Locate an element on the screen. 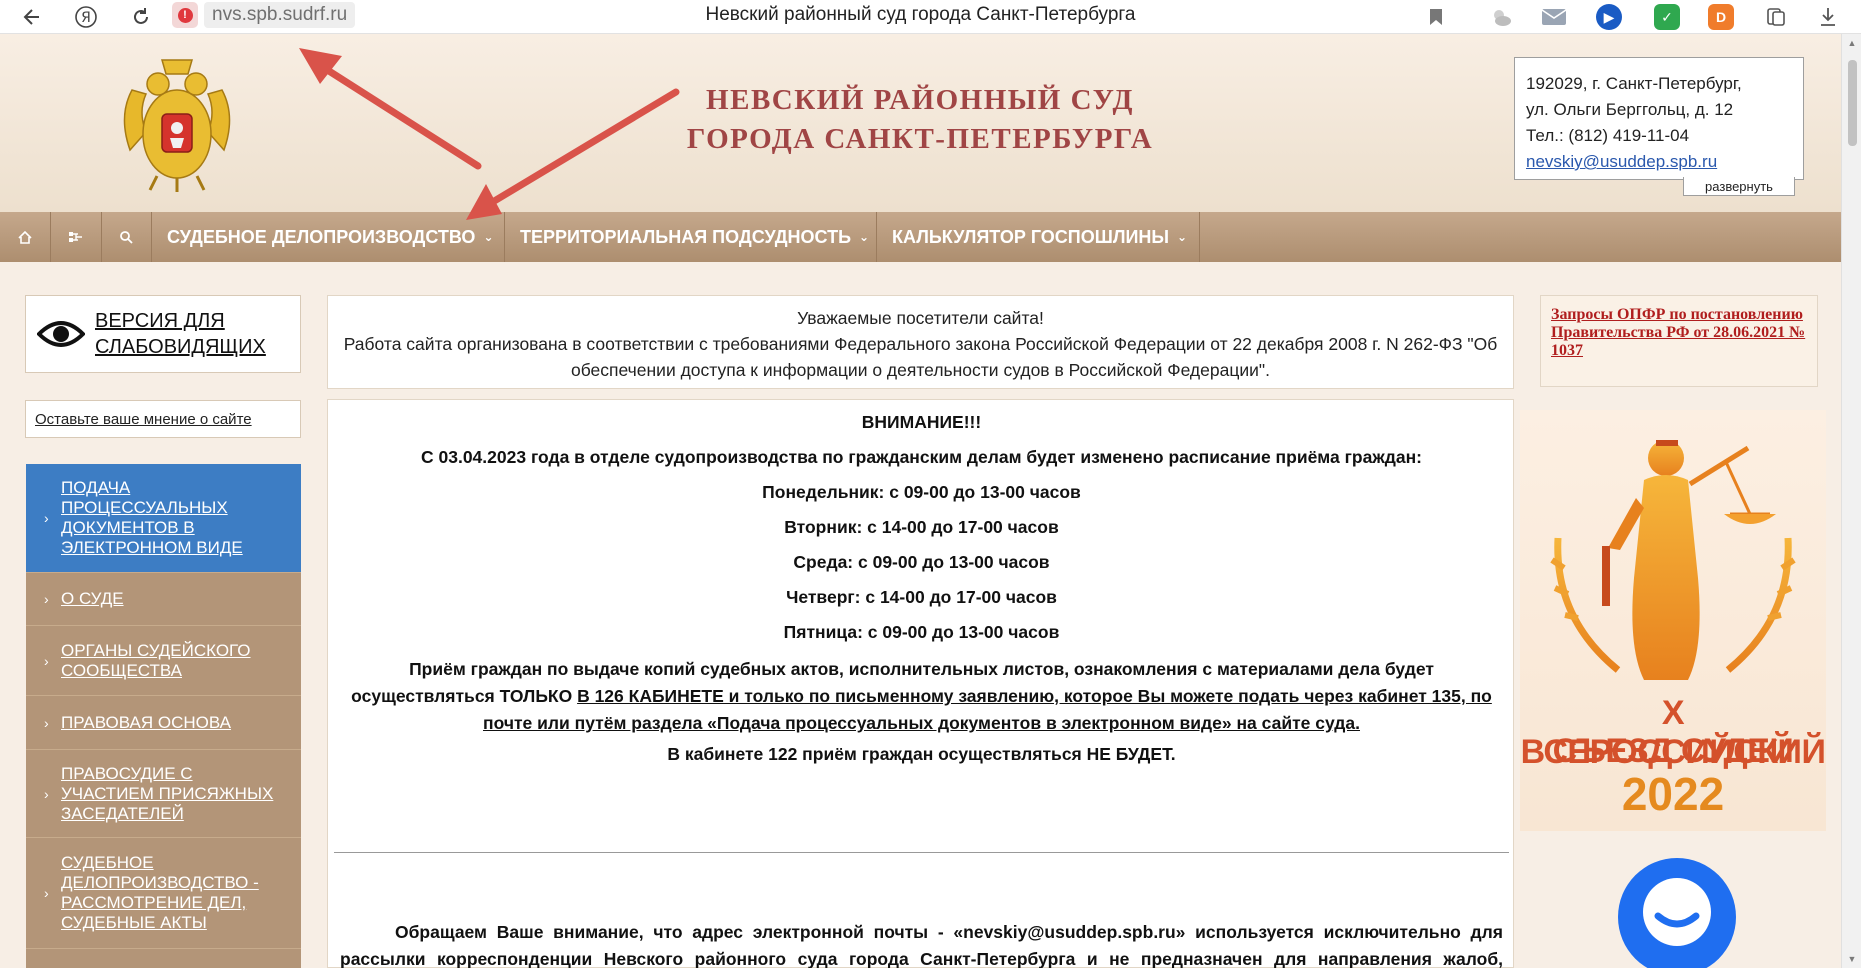  mail-icon is located at coordinates (1554, 17).